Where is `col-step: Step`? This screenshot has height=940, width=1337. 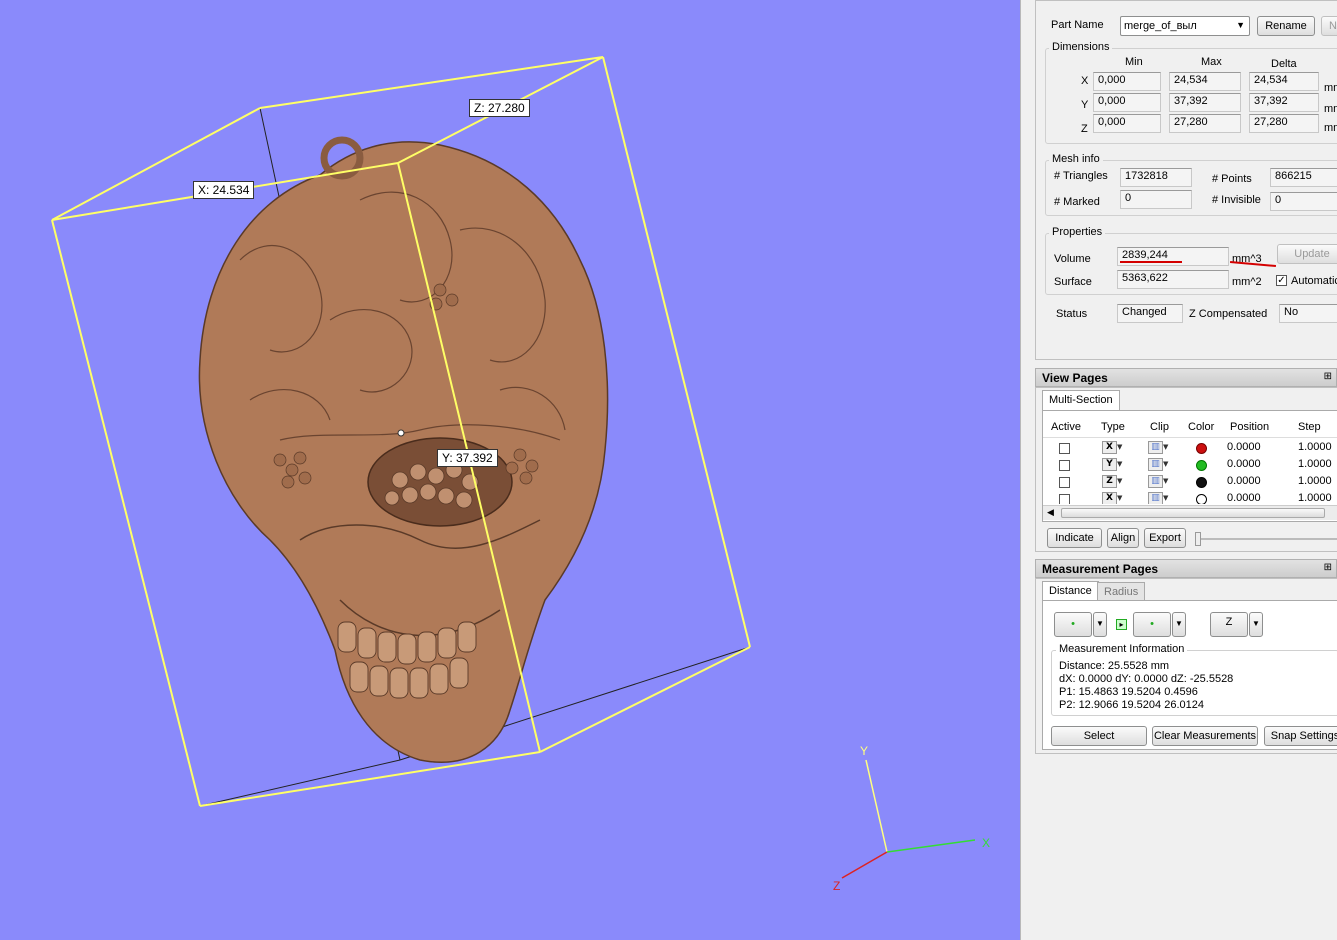
col-step: Step is located at coordinates (1309, 427).